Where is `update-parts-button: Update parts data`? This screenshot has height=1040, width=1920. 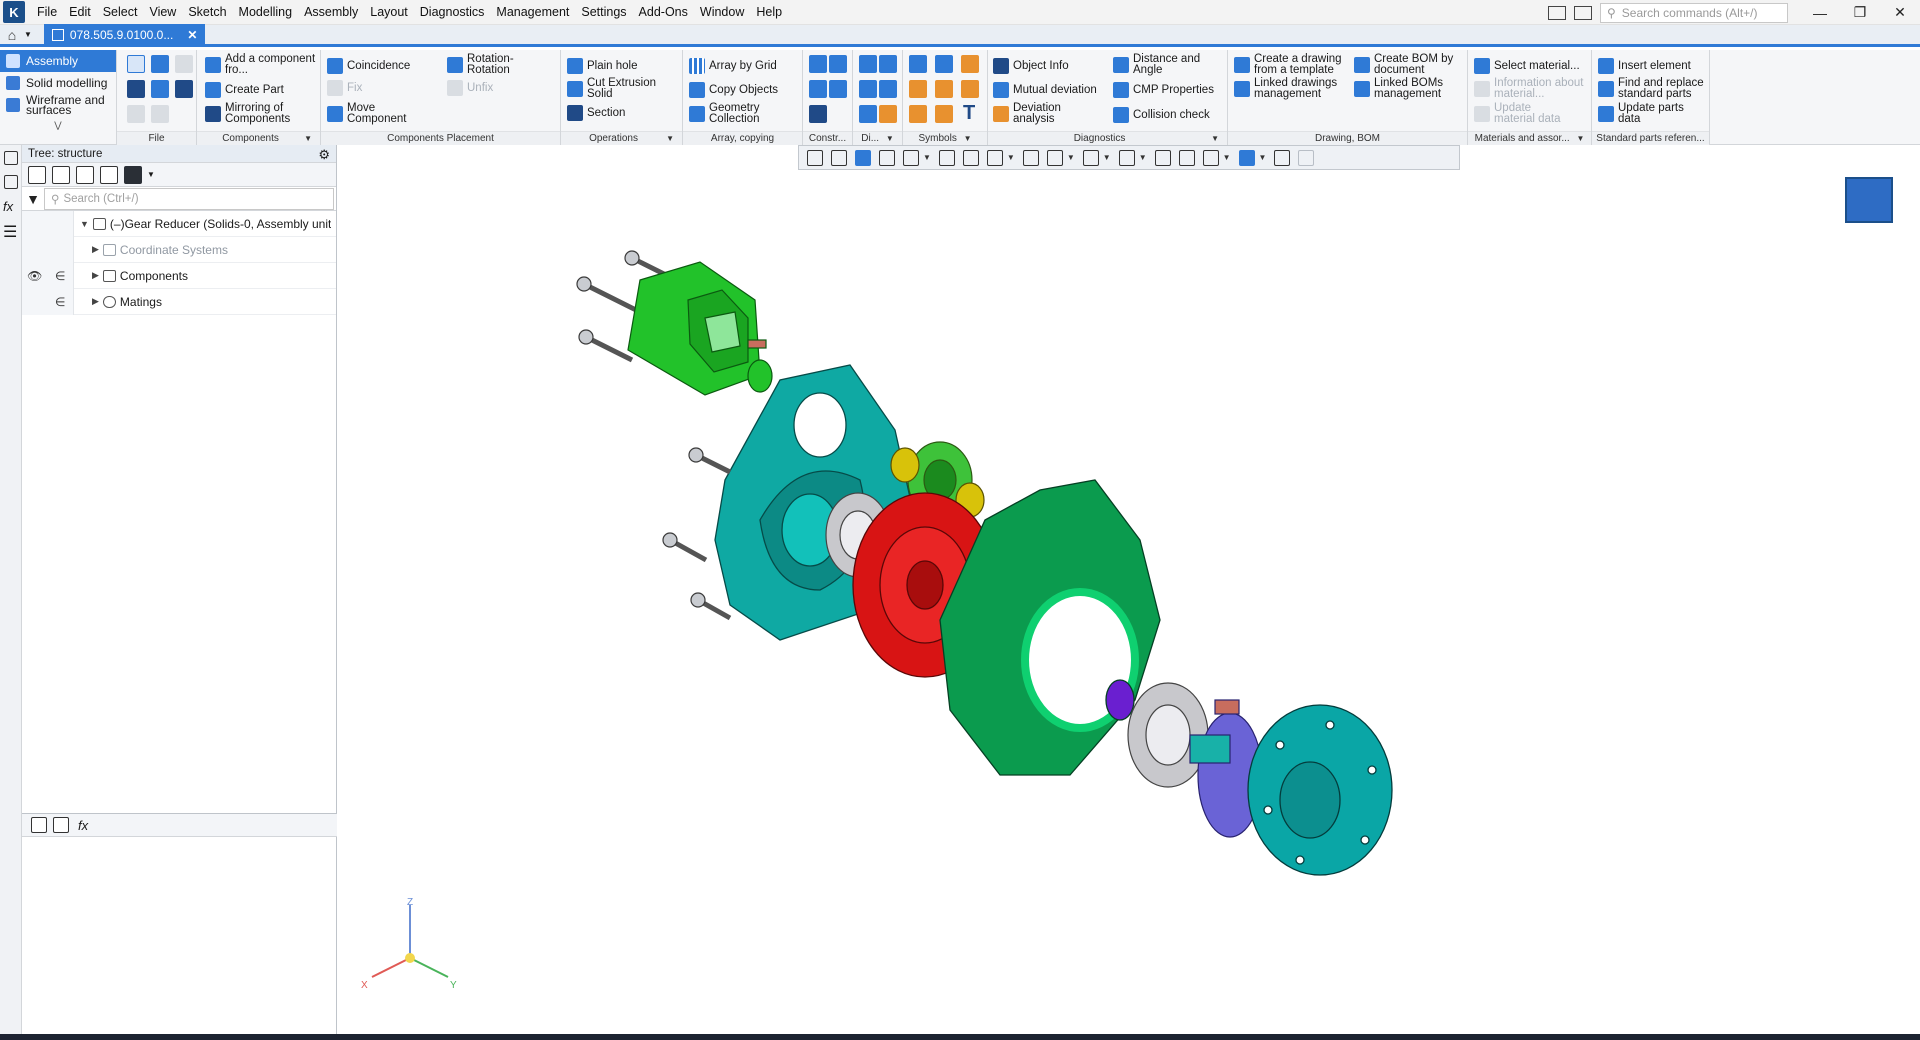
update-parts-button: Update parts data is located at coordinates (1648, 113).